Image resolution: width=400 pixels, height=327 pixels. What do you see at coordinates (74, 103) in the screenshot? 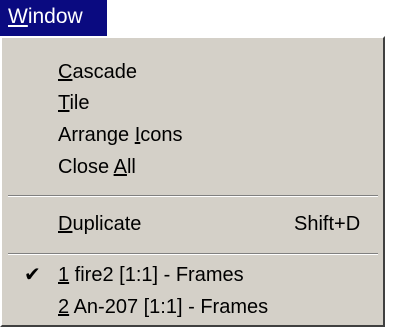
I see `menu-item-label: Tile` at bounding box center [74, 103].